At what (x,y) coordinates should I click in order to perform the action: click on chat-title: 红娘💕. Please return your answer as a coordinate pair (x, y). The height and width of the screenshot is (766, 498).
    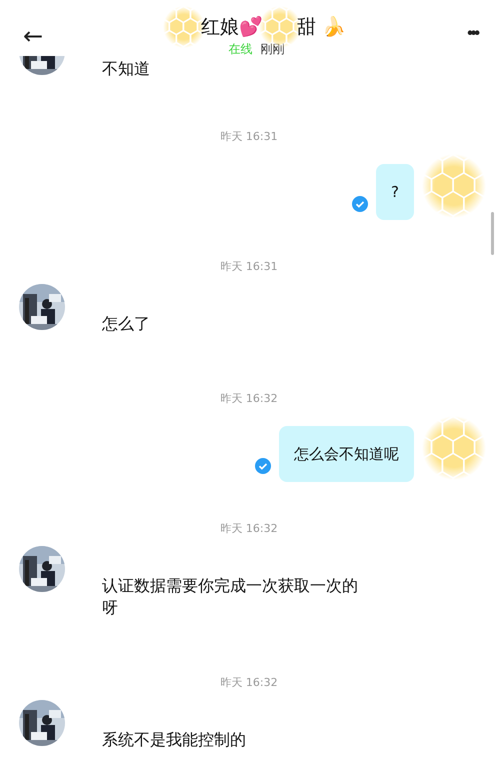
    Looking at the image, I should click on (232, 27).